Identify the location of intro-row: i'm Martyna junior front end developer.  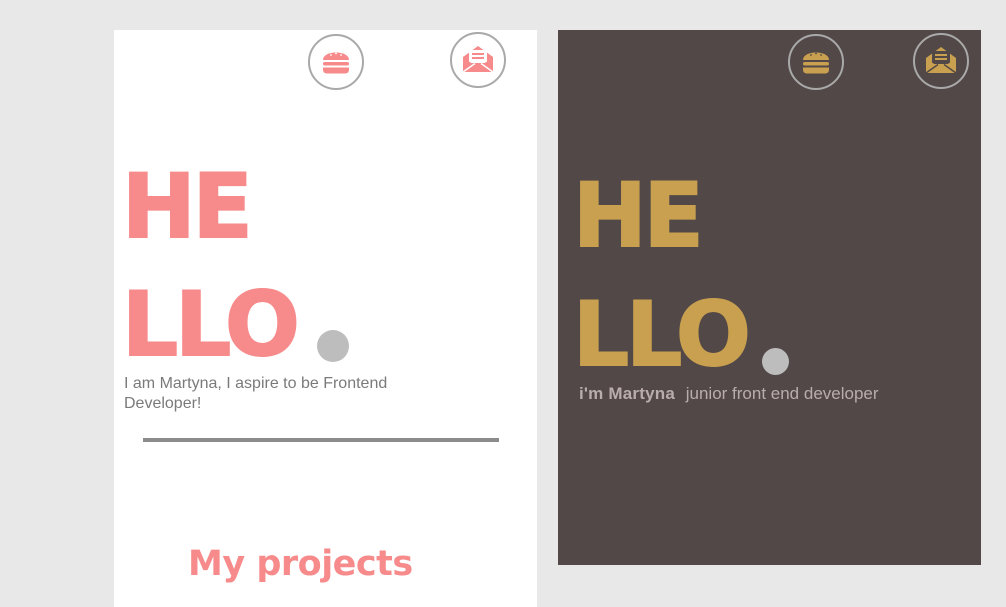
(729, 394).